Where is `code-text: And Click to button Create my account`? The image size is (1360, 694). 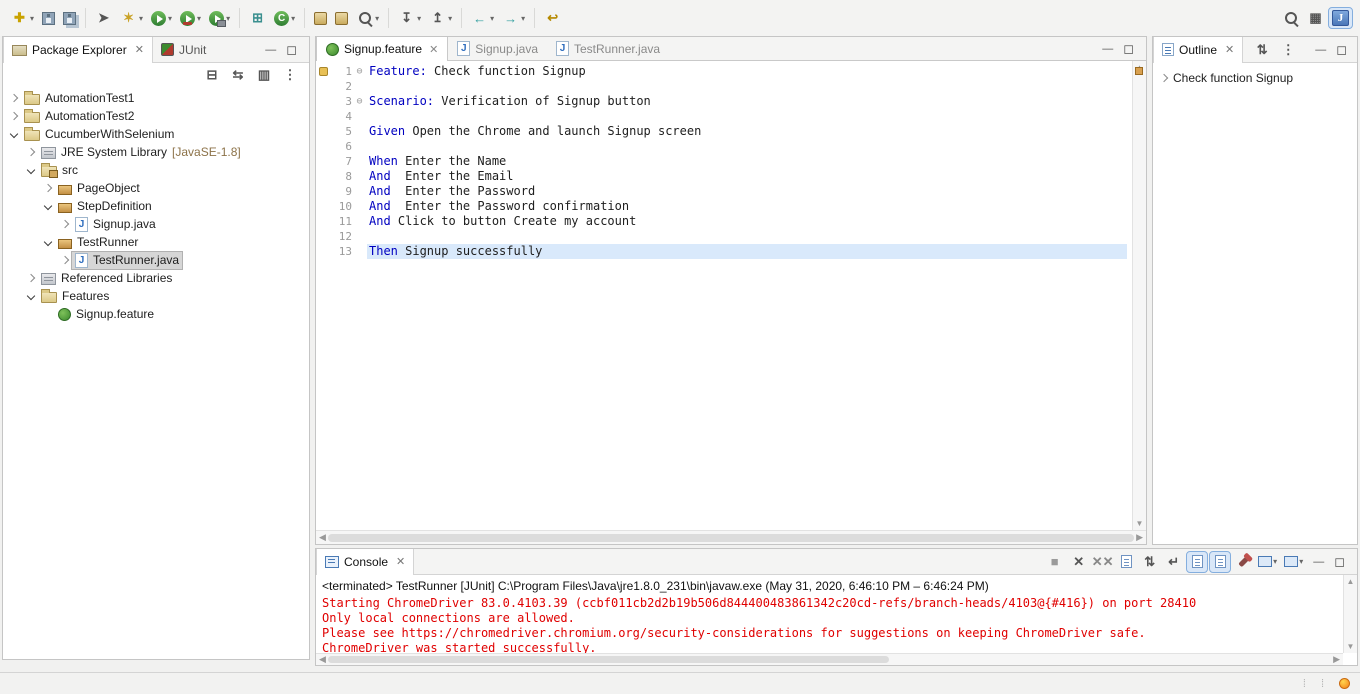 code-text: And Click to button Create my account is located at coordinates (747, 221).